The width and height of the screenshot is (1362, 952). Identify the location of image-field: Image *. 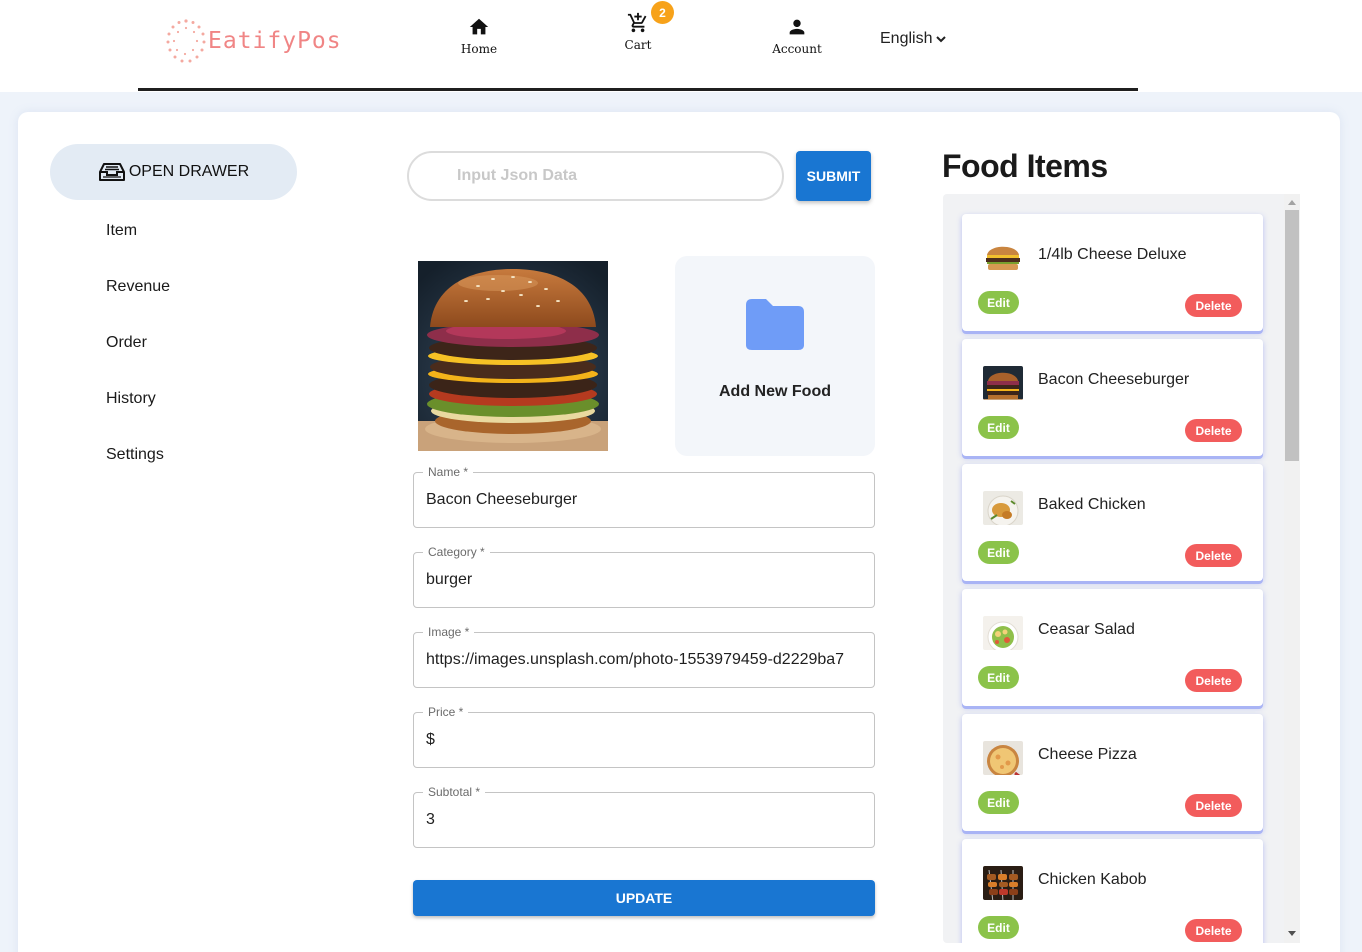
(644, 656).